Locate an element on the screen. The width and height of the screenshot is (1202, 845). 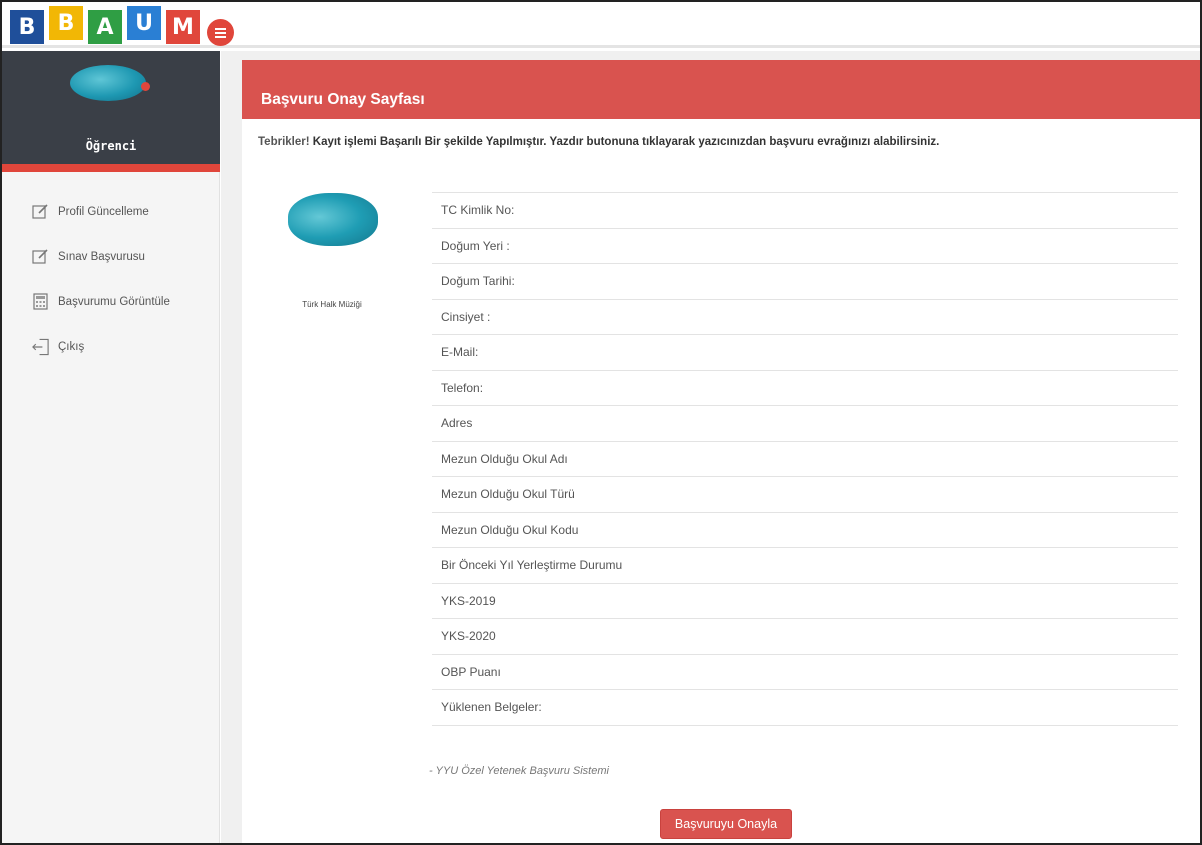
info-row-school-name: Mezun Olduğu Okul Adı is located at coordinates (805, 459).